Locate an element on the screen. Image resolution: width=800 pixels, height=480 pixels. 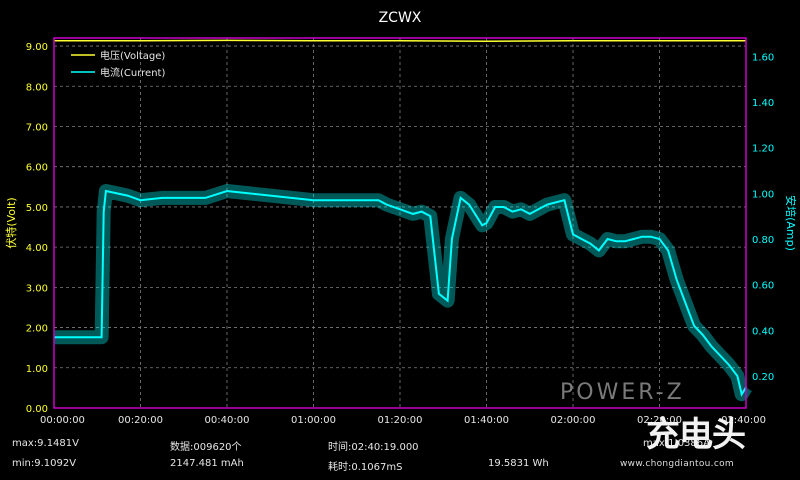
x-tick-label: 00:00:00 is located at coordinates (62, 420).